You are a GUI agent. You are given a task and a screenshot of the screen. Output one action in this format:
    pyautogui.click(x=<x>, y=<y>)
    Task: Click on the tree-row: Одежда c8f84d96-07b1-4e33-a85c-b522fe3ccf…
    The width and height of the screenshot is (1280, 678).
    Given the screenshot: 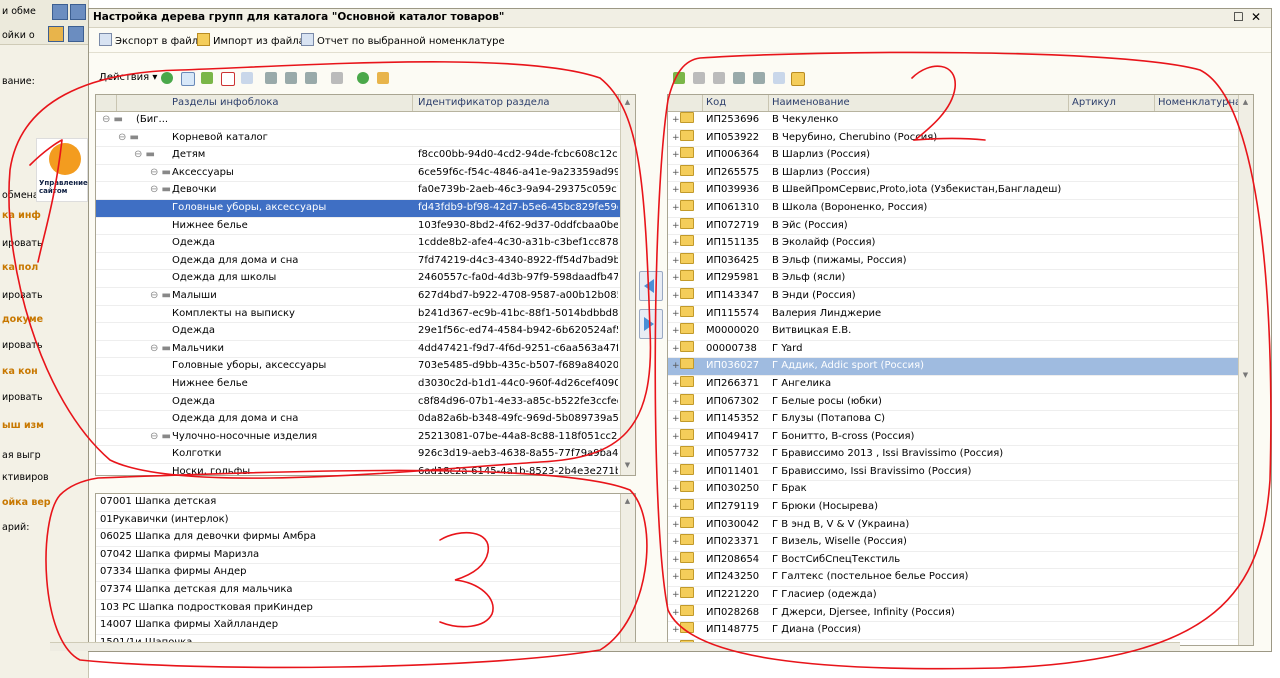 What is the action you would take?
    pyautogui.click(x=365, y=403)
    